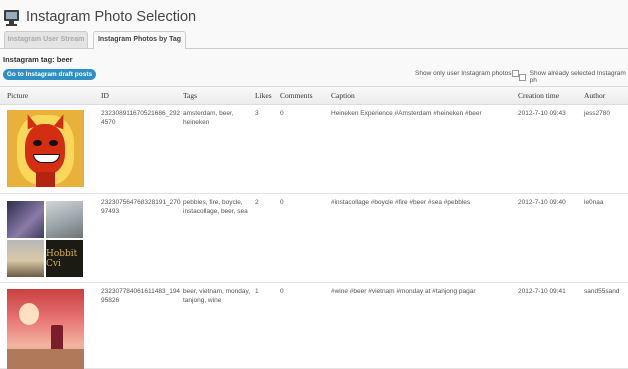  I want to click on header-author: Author, so click(594, 95).